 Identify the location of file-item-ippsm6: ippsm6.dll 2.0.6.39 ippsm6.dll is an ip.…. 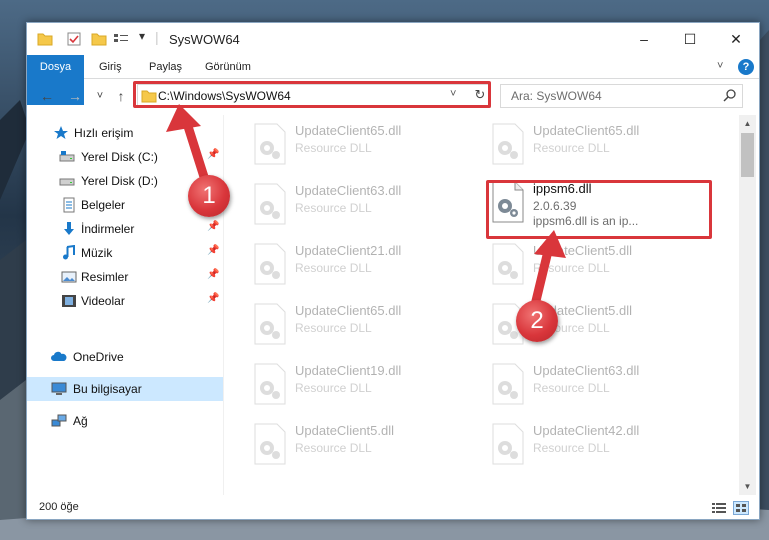
(595, 202).